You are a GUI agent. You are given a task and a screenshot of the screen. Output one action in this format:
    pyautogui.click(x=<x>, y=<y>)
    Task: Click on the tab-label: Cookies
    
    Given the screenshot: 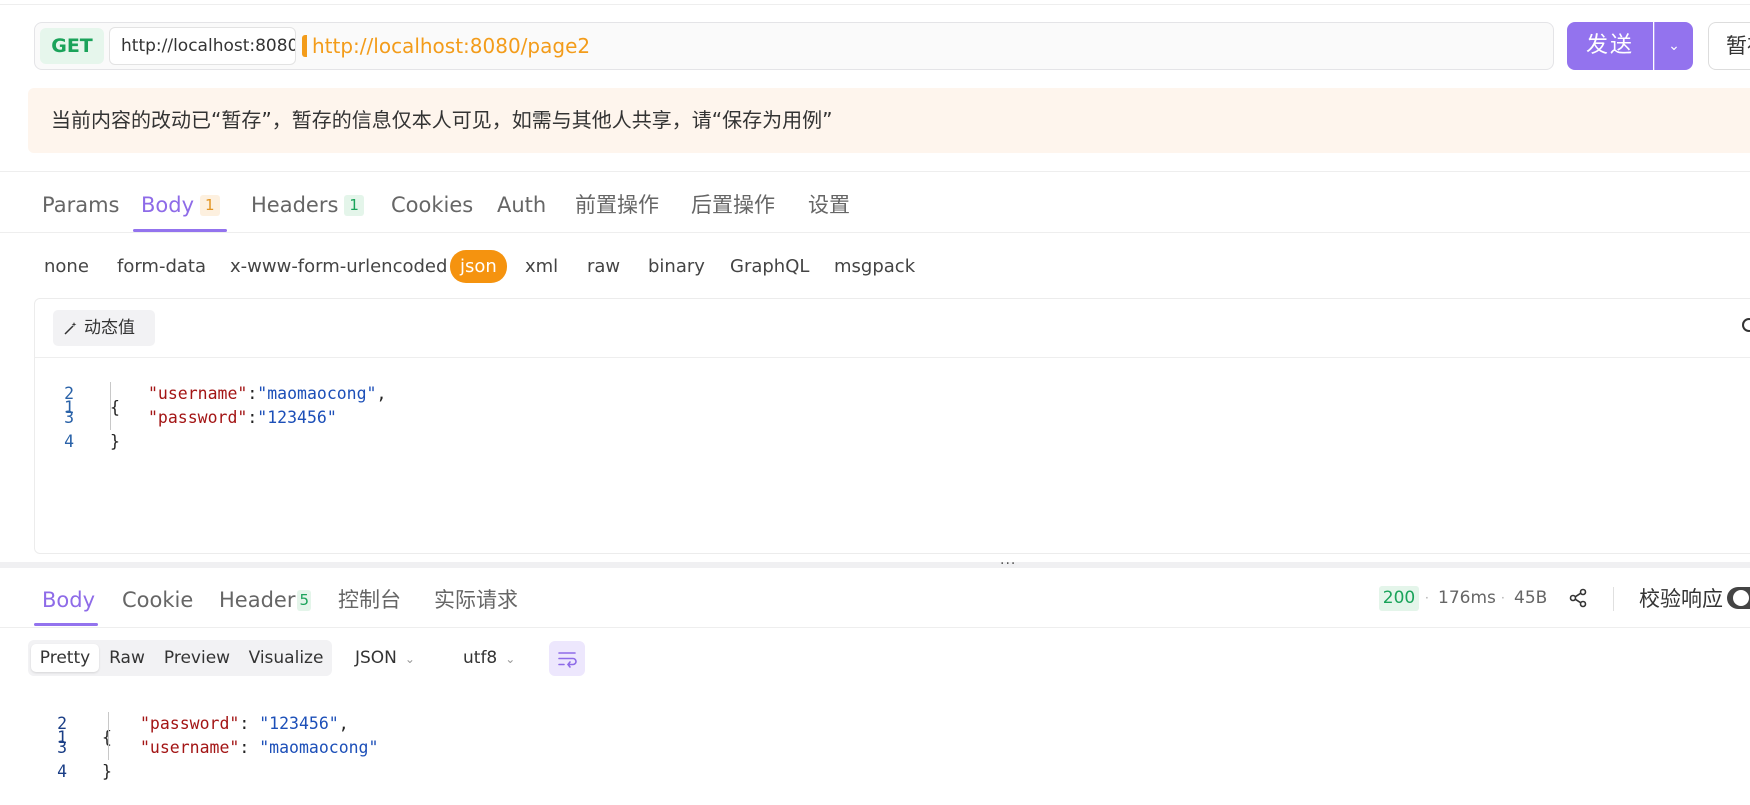 What is the action you would take?
    pyautogui.click(x=432, y=205)
    